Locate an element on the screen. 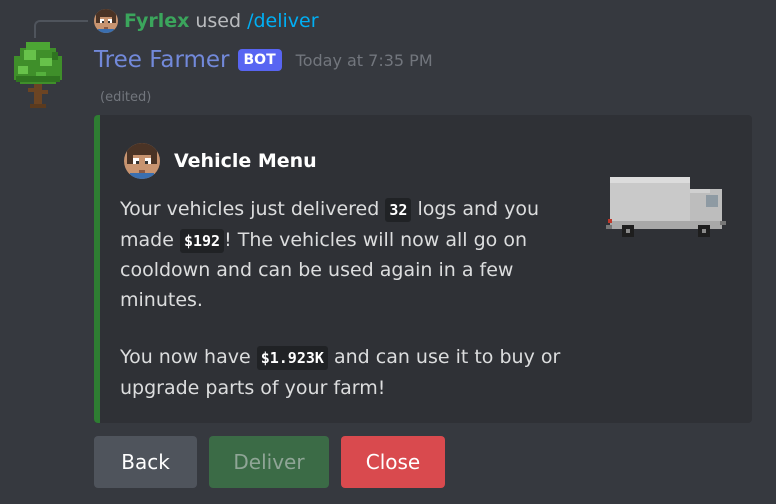  truck-icon is located at coordinates (668, 205).